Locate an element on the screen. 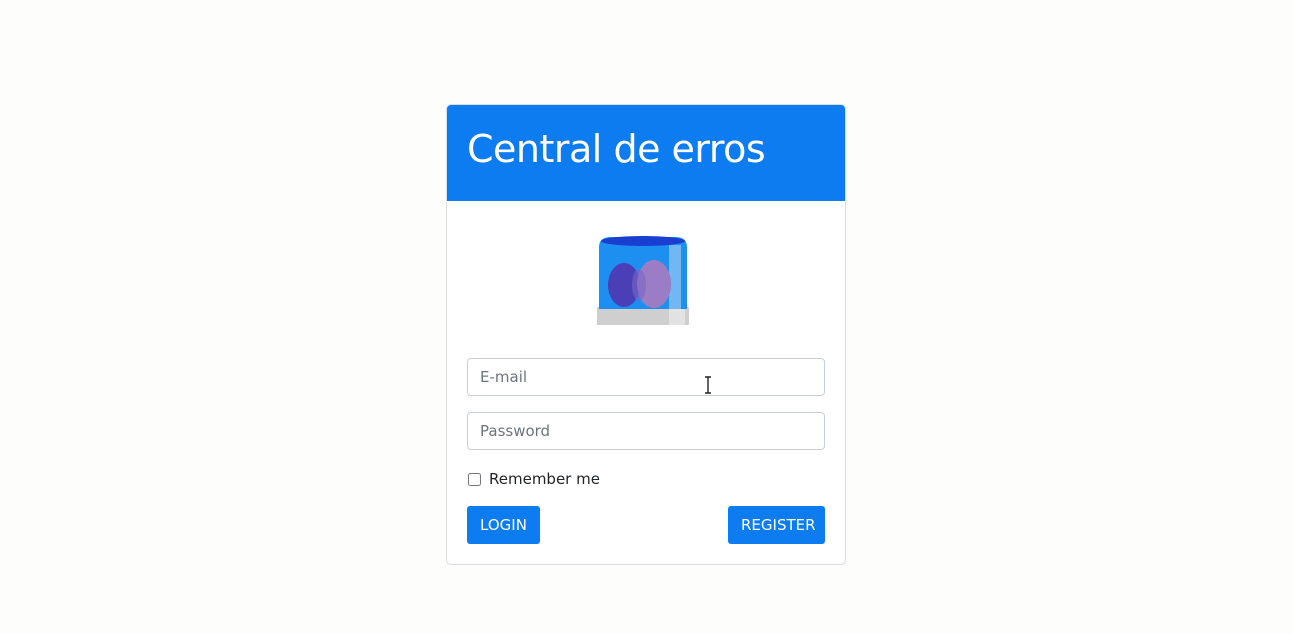 The height and width of the screenshot is (634, 1293). siren-alarm-icon is located at coordinates (643, 281).